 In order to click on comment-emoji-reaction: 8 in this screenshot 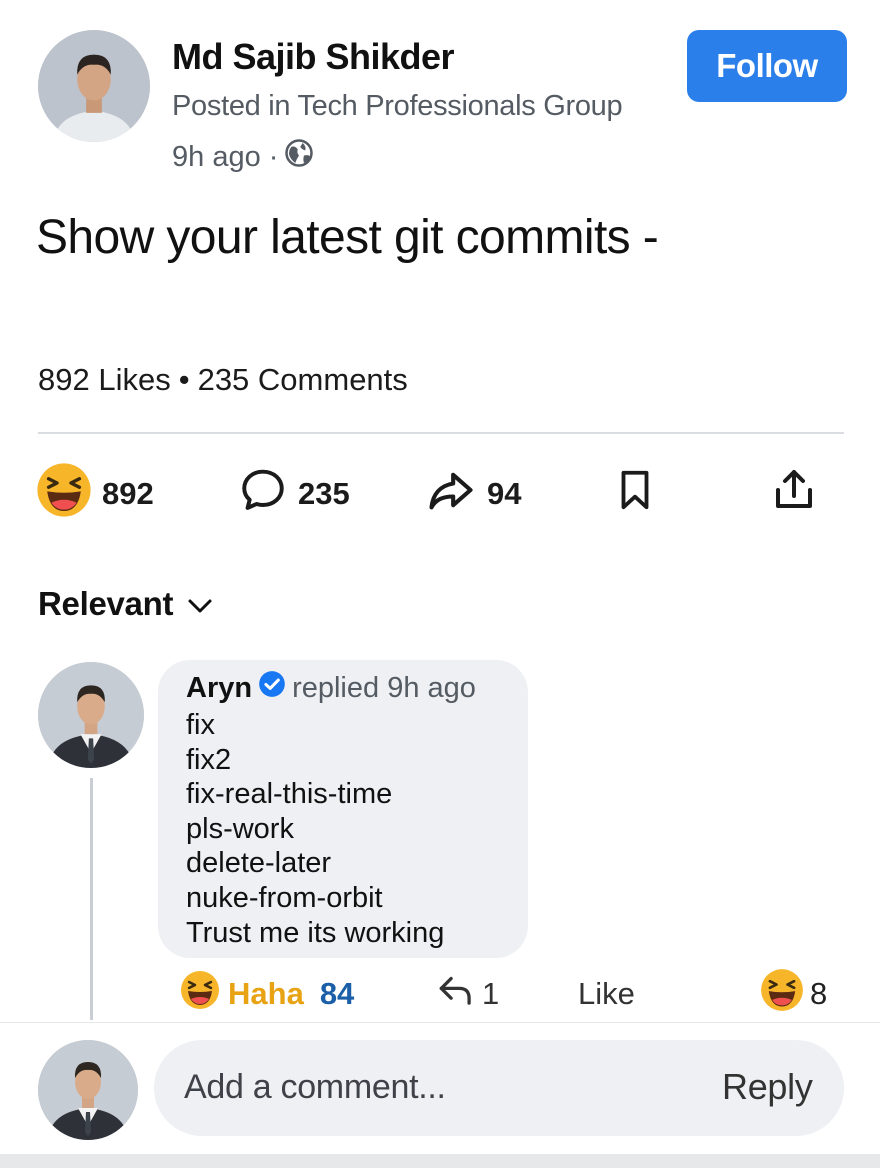, I will do `click(794, 992)`.